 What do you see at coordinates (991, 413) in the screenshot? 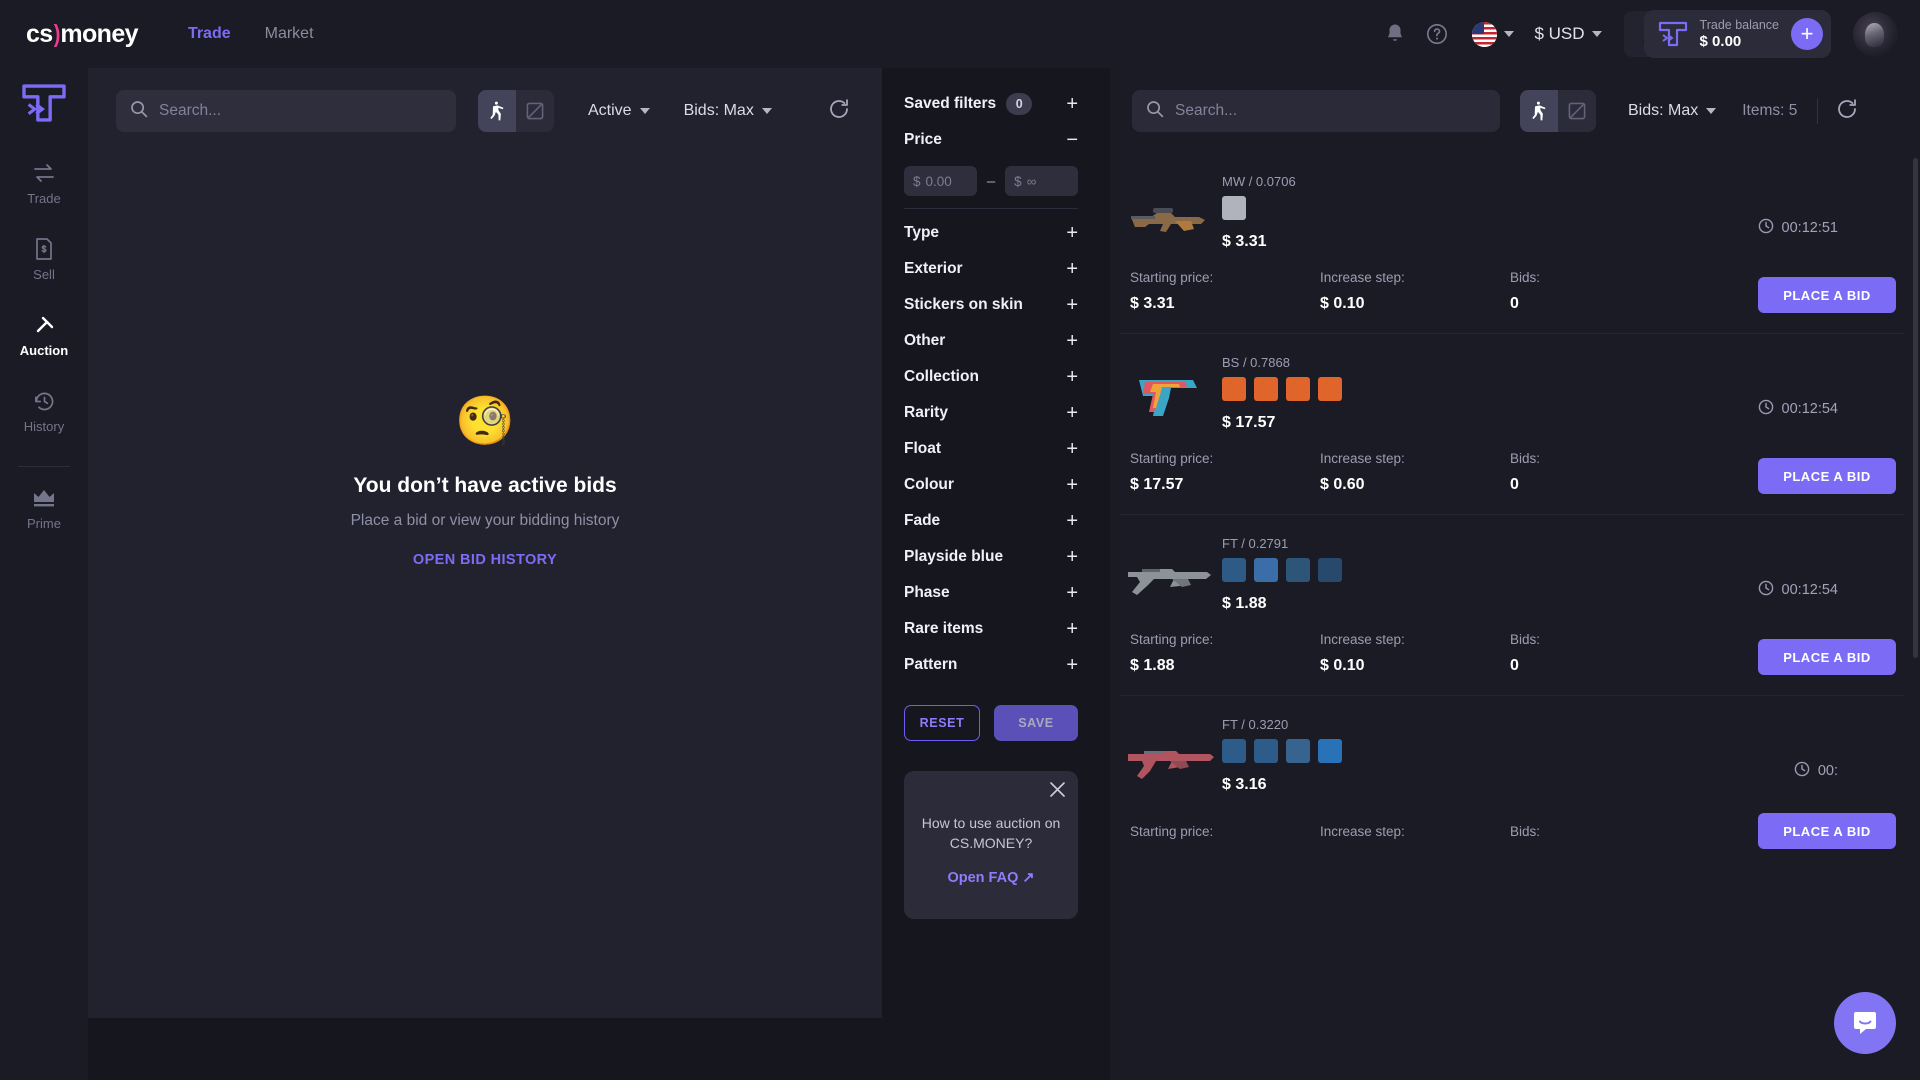
I see `filter-group-rarity: Rarity +` at bounding box center [991, 413].